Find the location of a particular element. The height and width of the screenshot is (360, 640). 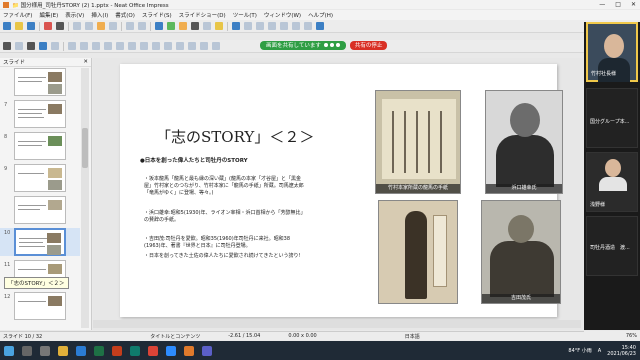

slide-thumbnail: 12 is located at coordinates (40, 306).